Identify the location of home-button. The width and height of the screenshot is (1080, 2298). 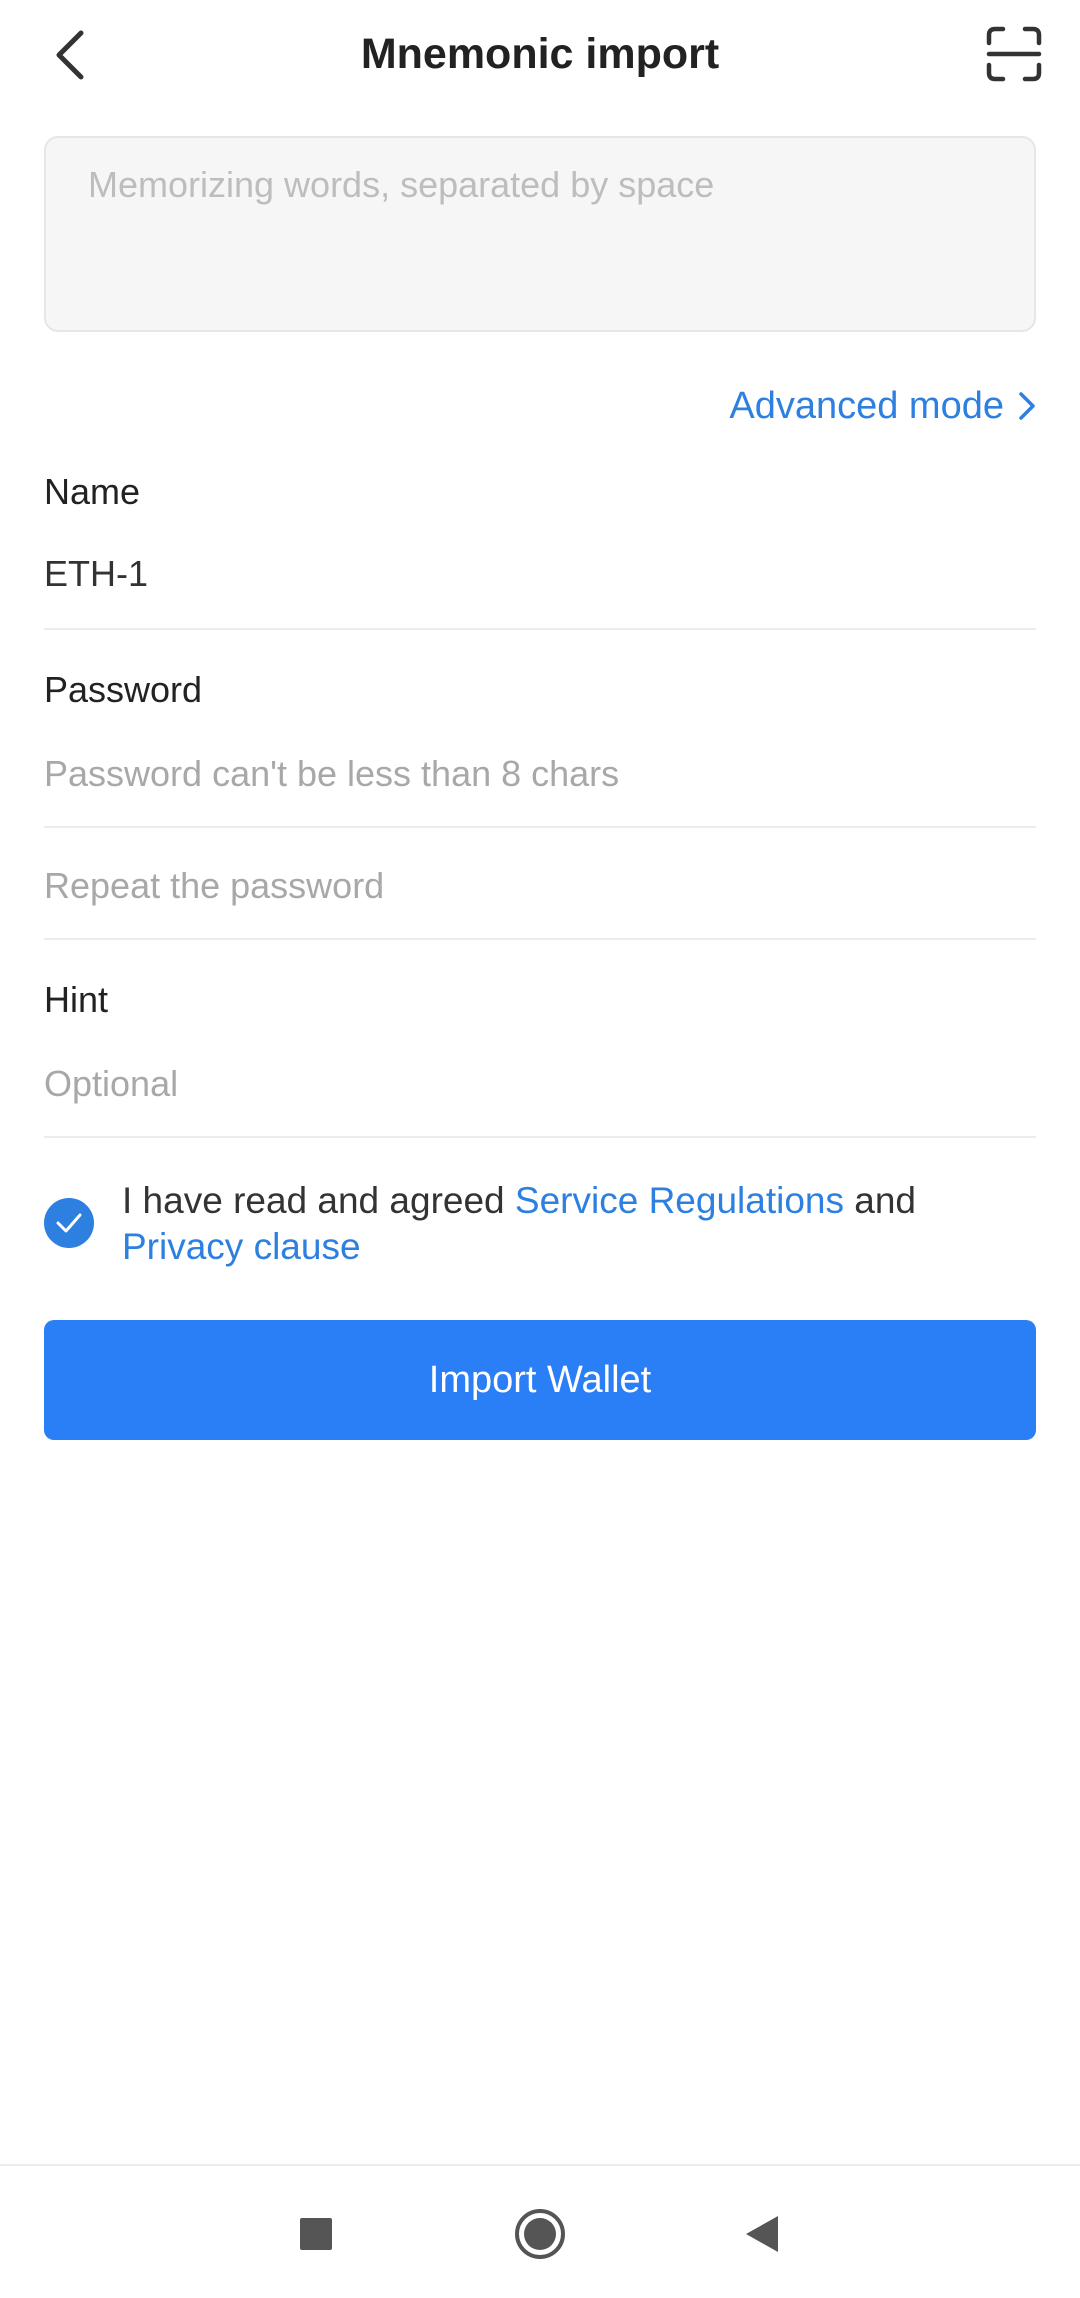
(540, 2234).